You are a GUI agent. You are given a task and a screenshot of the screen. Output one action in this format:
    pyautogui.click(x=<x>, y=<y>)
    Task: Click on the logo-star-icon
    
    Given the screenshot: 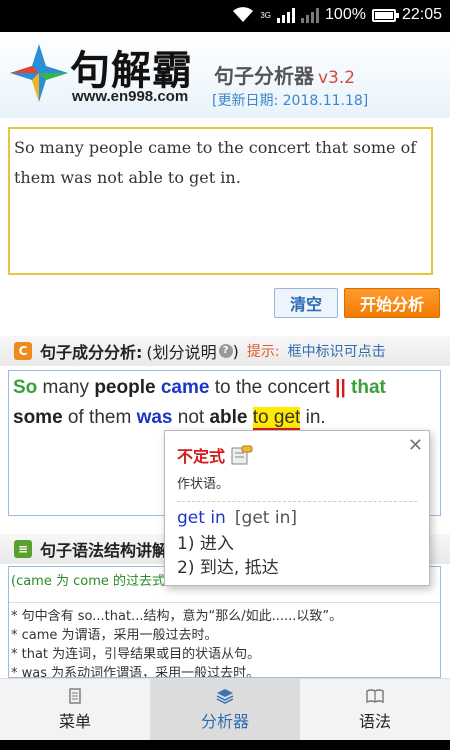 What is the action you would take?
    pyautogui.click(x=39, y=73)
    